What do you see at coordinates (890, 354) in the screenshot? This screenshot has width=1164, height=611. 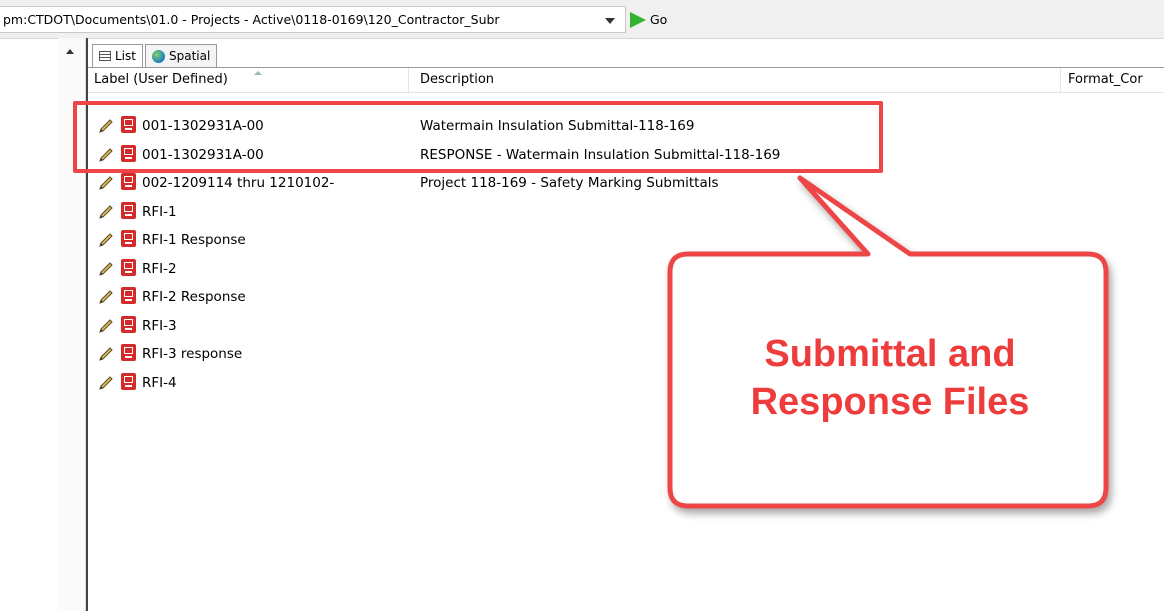 I see `callout-line-1: Submittal and` at bounding box center [890, 354].